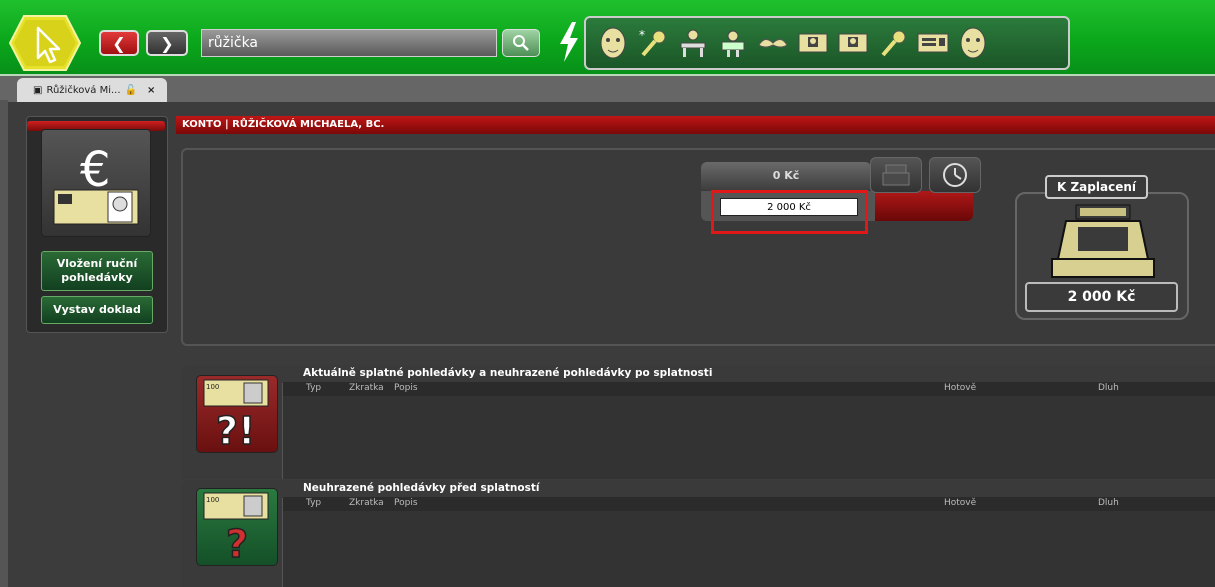  I want to click on quick-toolbar: *, so click(827, 43).